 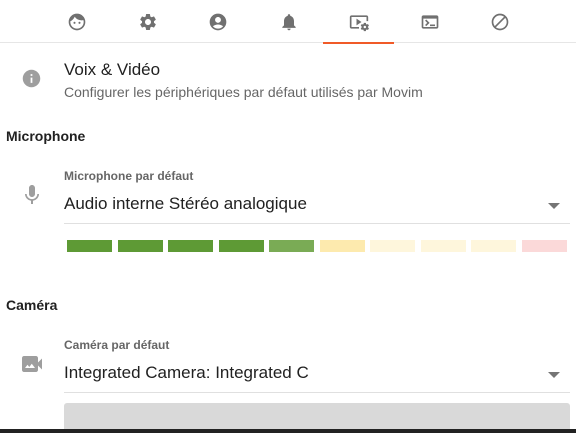 What do you see at coordinates (112, 69) in the screenshot?
I see `page-title: Voix & Vidéo` at bounding box center [112, 69].